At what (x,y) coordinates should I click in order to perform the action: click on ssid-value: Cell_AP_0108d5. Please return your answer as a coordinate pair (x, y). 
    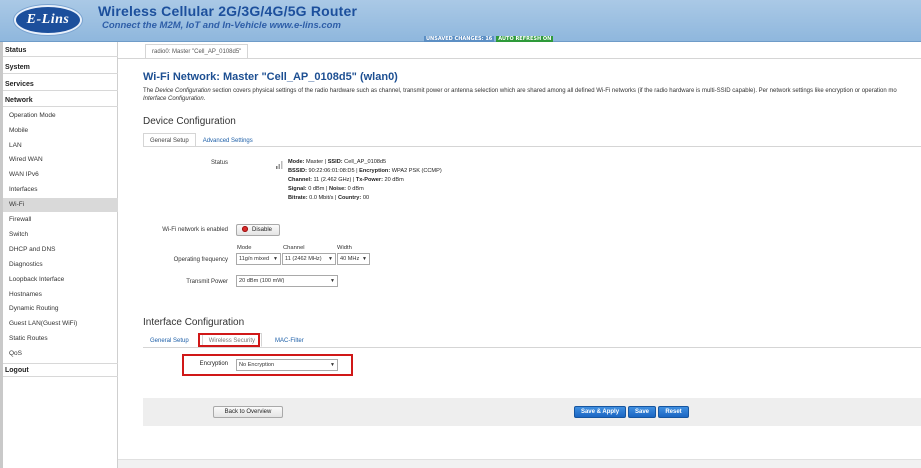
    Looking at the image, I should click on (364, 162).